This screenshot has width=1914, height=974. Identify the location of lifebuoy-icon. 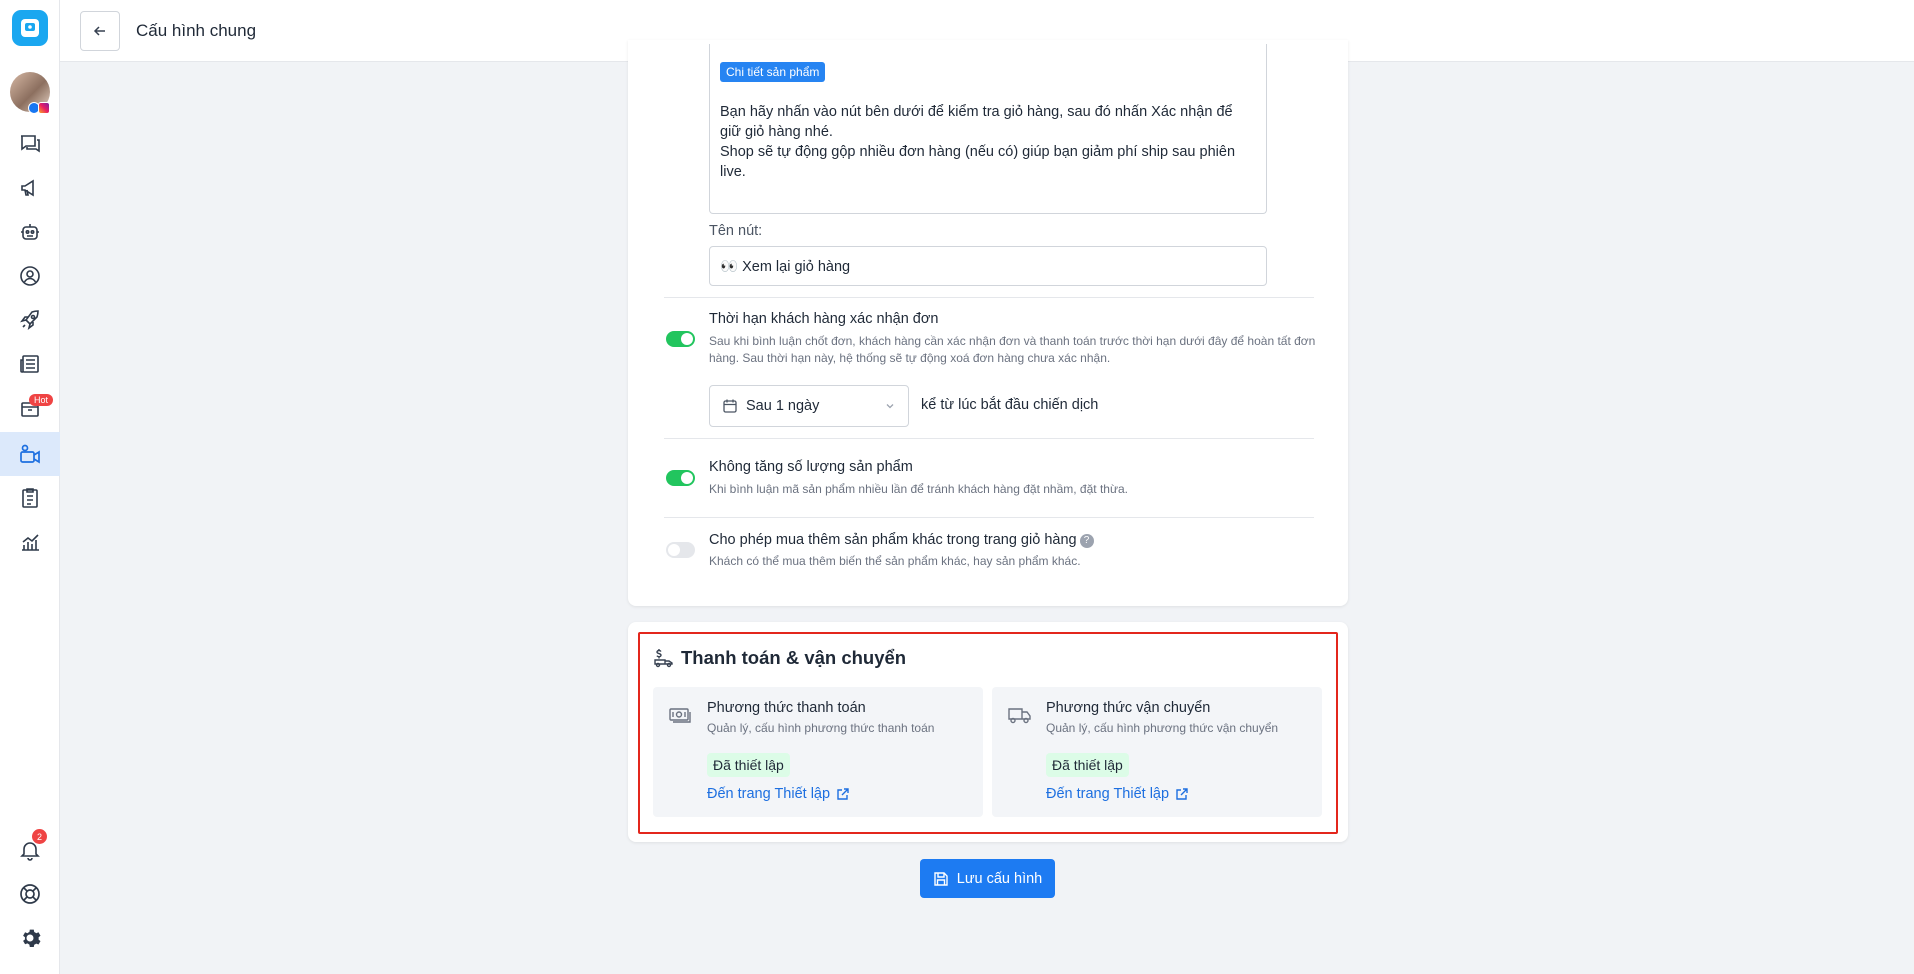
(30, 894).